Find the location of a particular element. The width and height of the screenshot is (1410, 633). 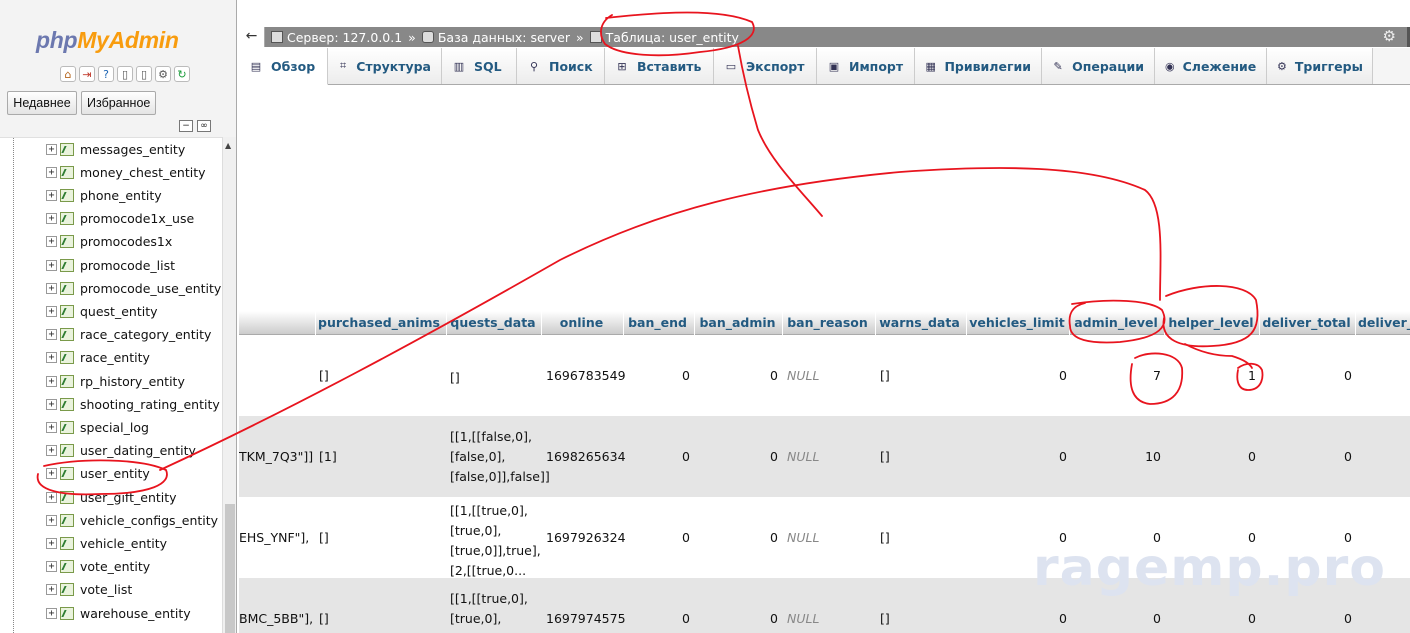

cell-ban_end: 0 is located at coordinates (686, 456).